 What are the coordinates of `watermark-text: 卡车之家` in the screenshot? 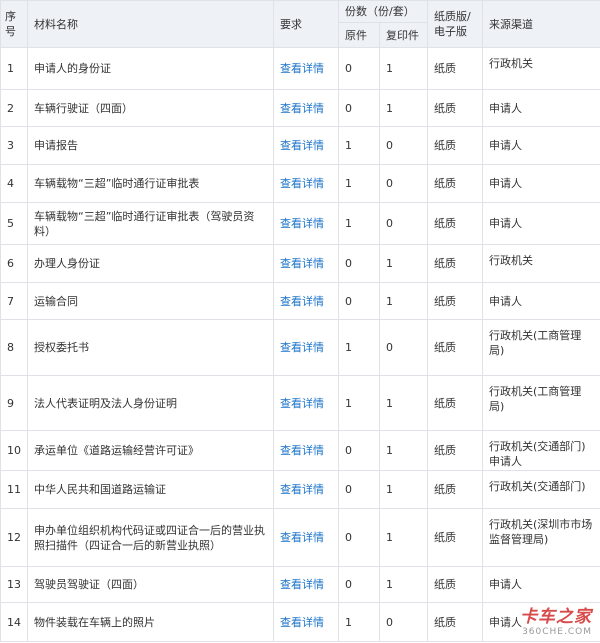 It's located at (556, 617).